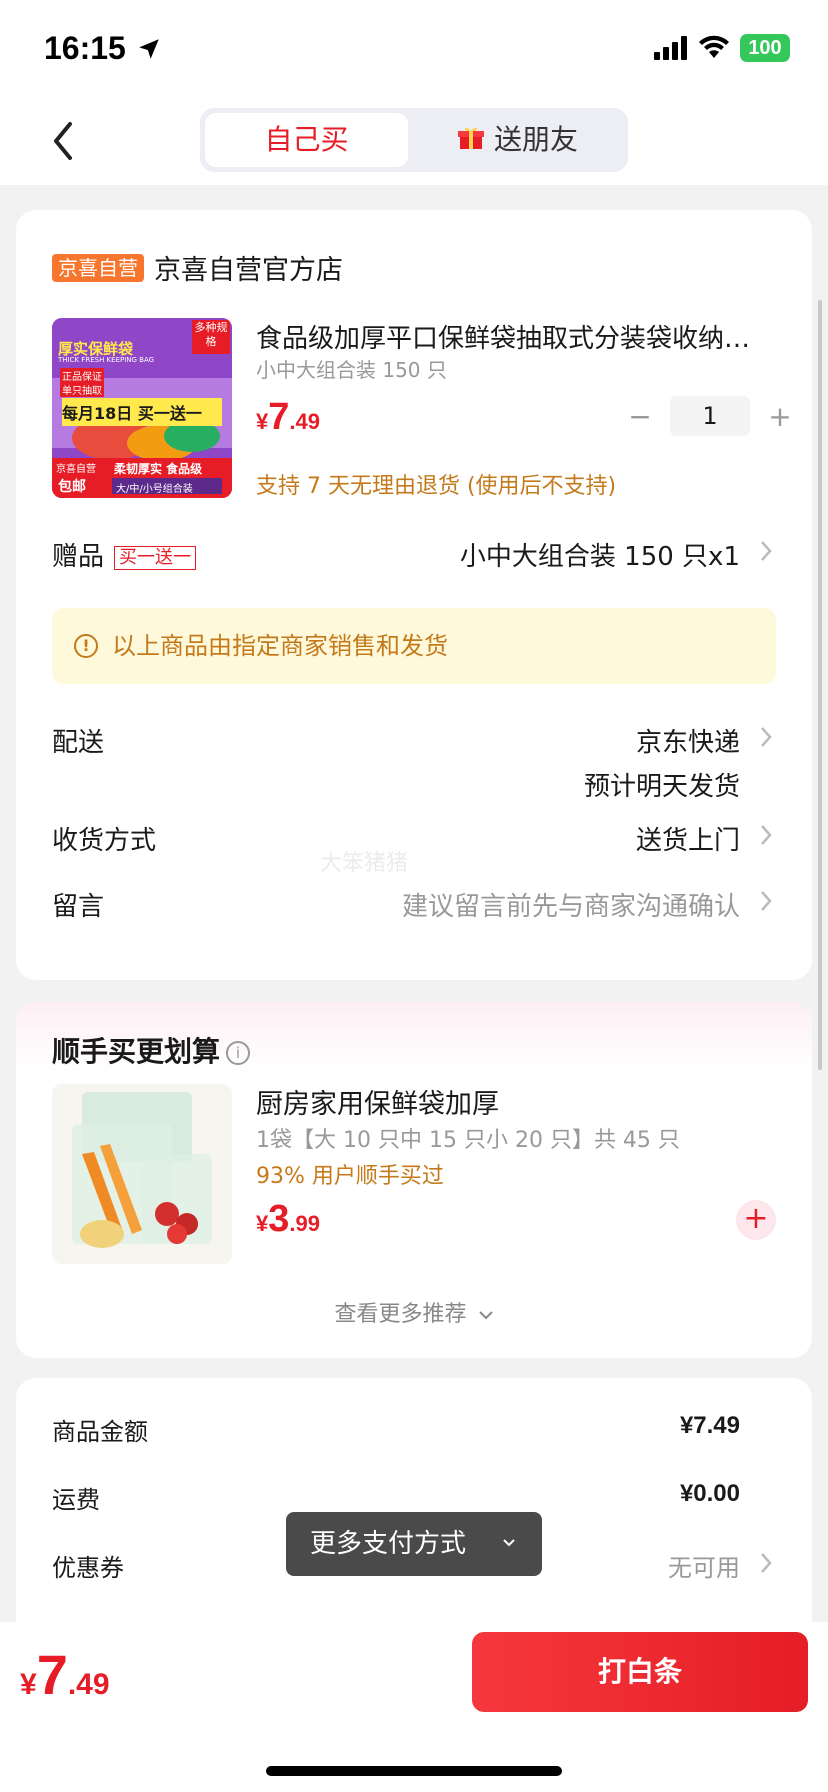  What do you see at coordinates (468, 1140) in the screenshot?
I see `recommend-product-spec: 1袋【大 10 只中 15 只小 20 只】共 45 只` at bounding box center [468, 1140].